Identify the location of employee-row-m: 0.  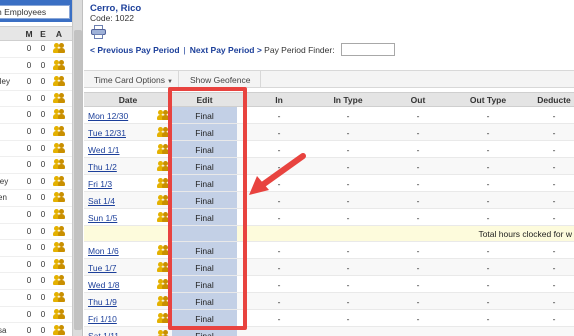
(29, 115).